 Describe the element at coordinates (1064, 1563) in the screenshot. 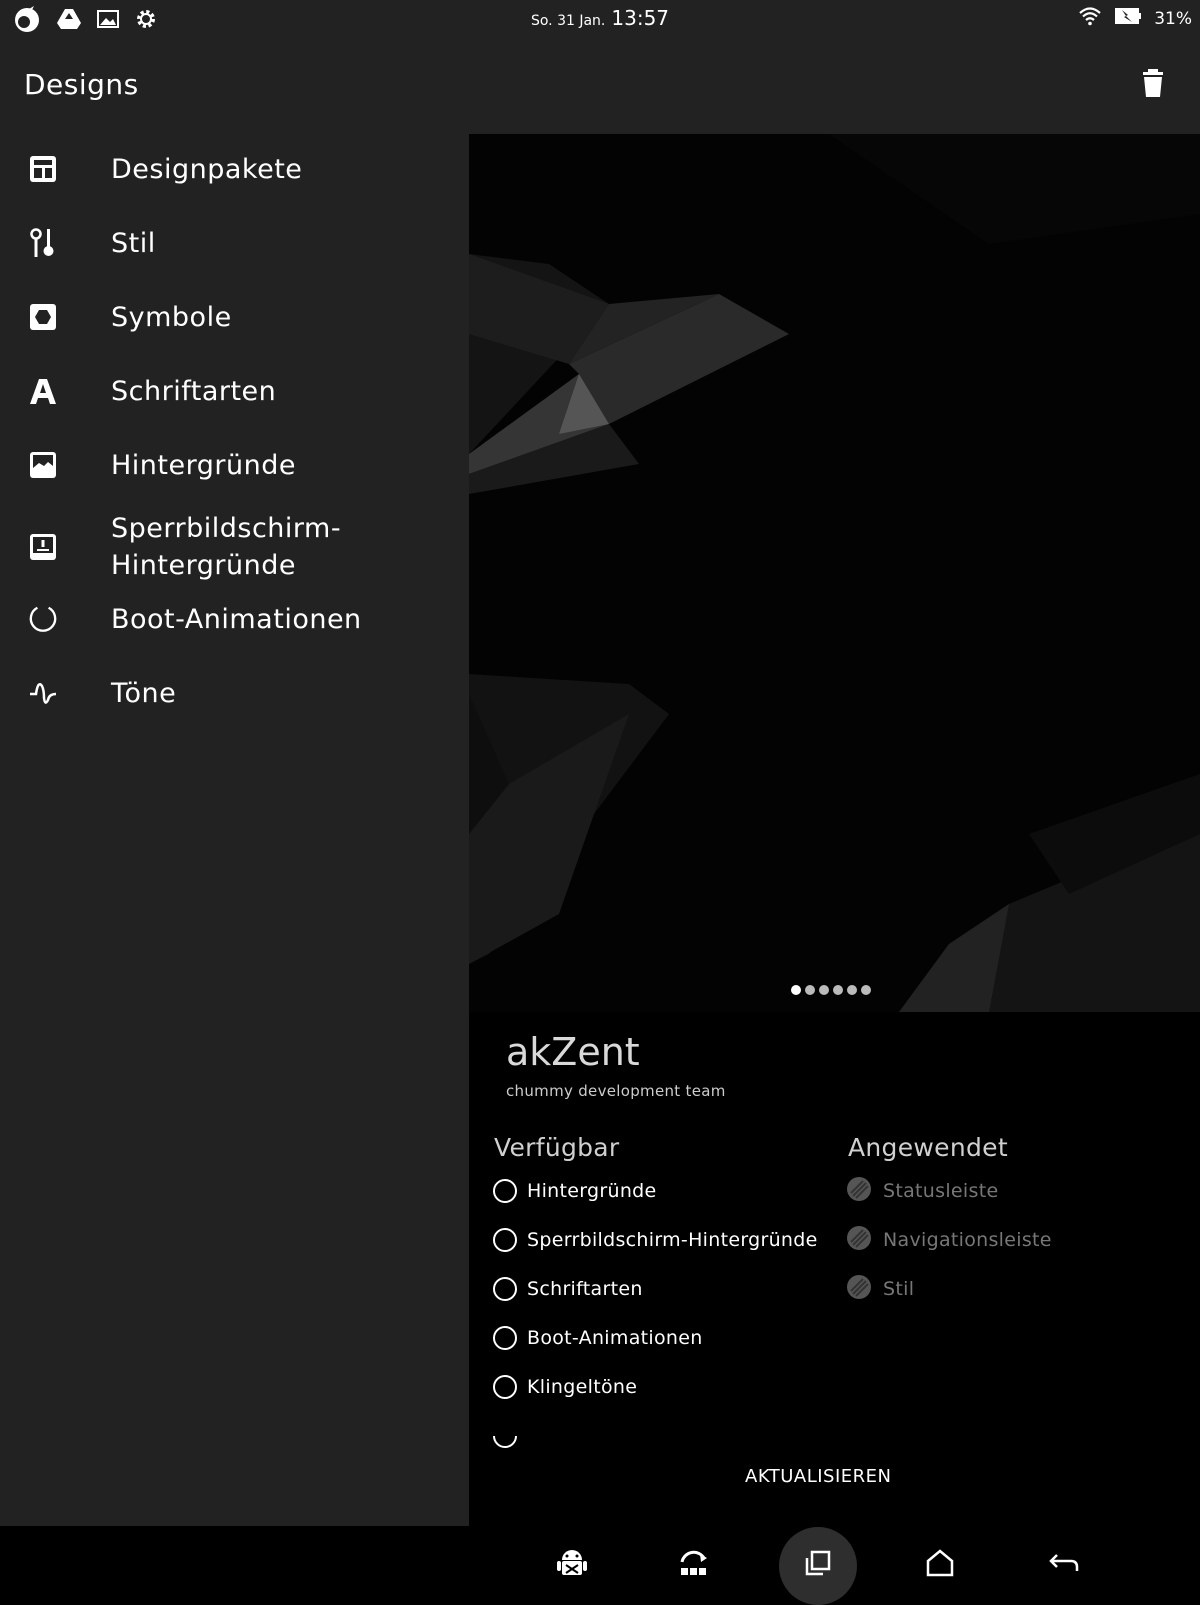

I see `back-icon` at that location.